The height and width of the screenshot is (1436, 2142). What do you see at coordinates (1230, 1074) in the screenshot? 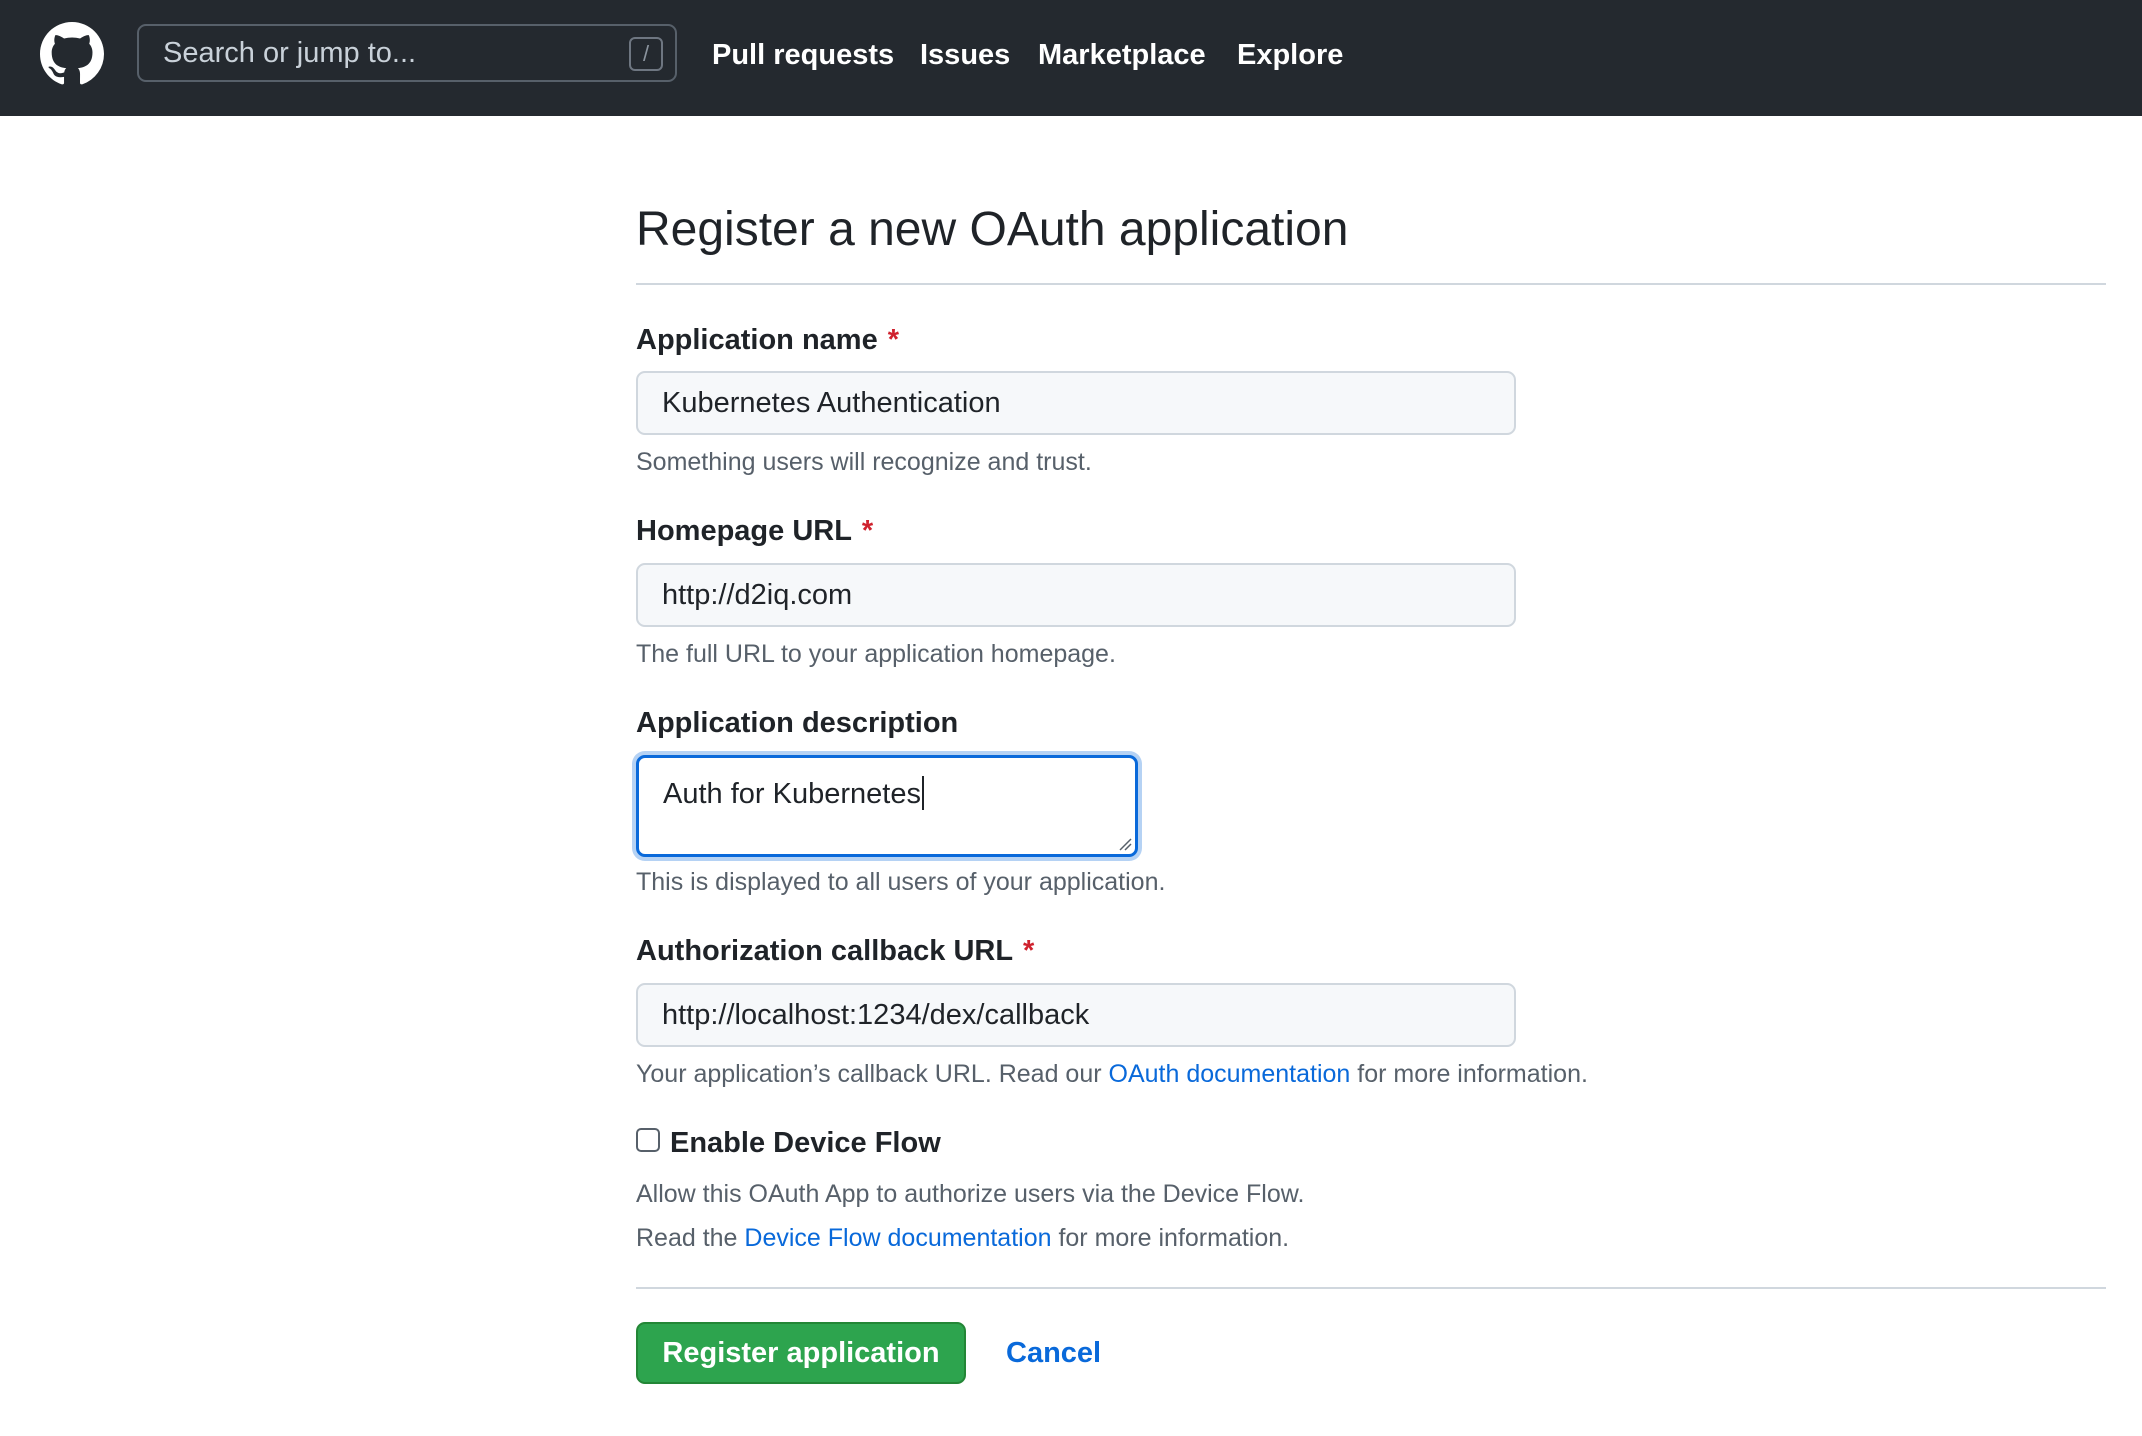
I see `oauth-documentation-link: OAuth documentation` at bounding box center [1230, 1074].